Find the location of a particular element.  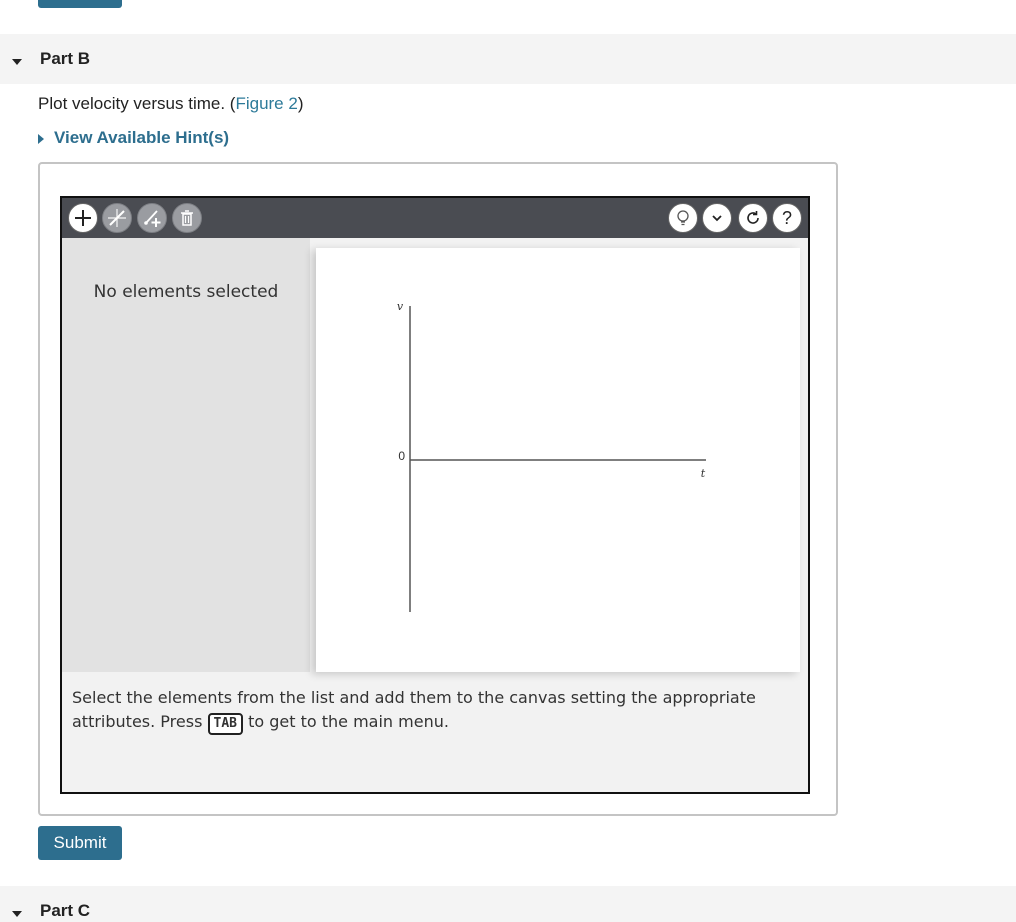

trash-icon is located at coordinates (187, 218).